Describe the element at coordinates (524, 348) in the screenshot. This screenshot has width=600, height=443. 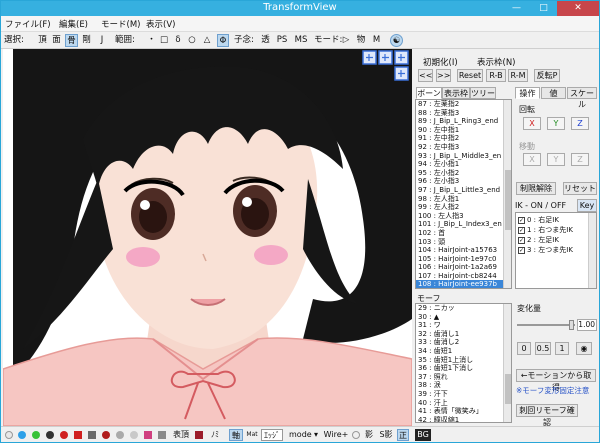
I see `set-0-button: 0` at that location.